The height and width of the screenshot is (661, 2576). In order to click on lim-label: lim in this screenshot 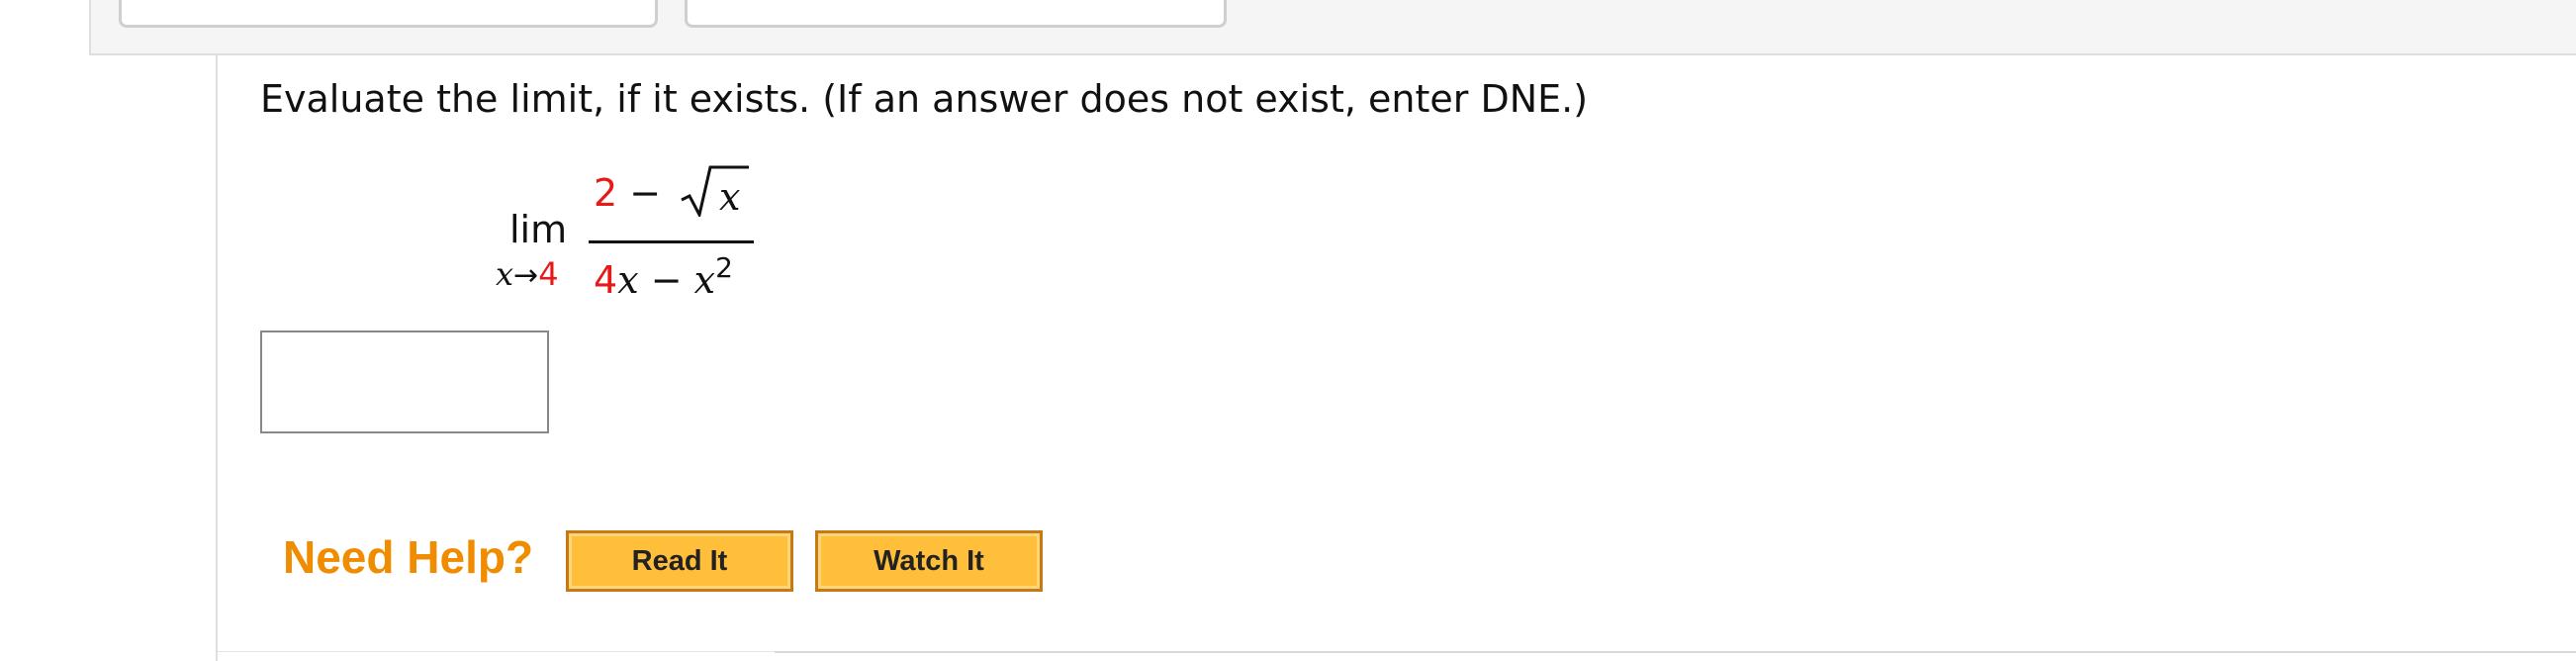, I will do `click(538, 230)`.